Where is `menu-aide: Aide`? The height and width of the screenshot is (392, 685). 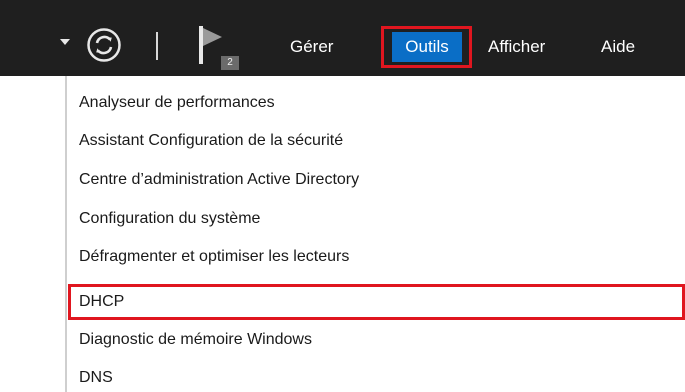 menu-aide: Aide is located at coordinates (618, 47).